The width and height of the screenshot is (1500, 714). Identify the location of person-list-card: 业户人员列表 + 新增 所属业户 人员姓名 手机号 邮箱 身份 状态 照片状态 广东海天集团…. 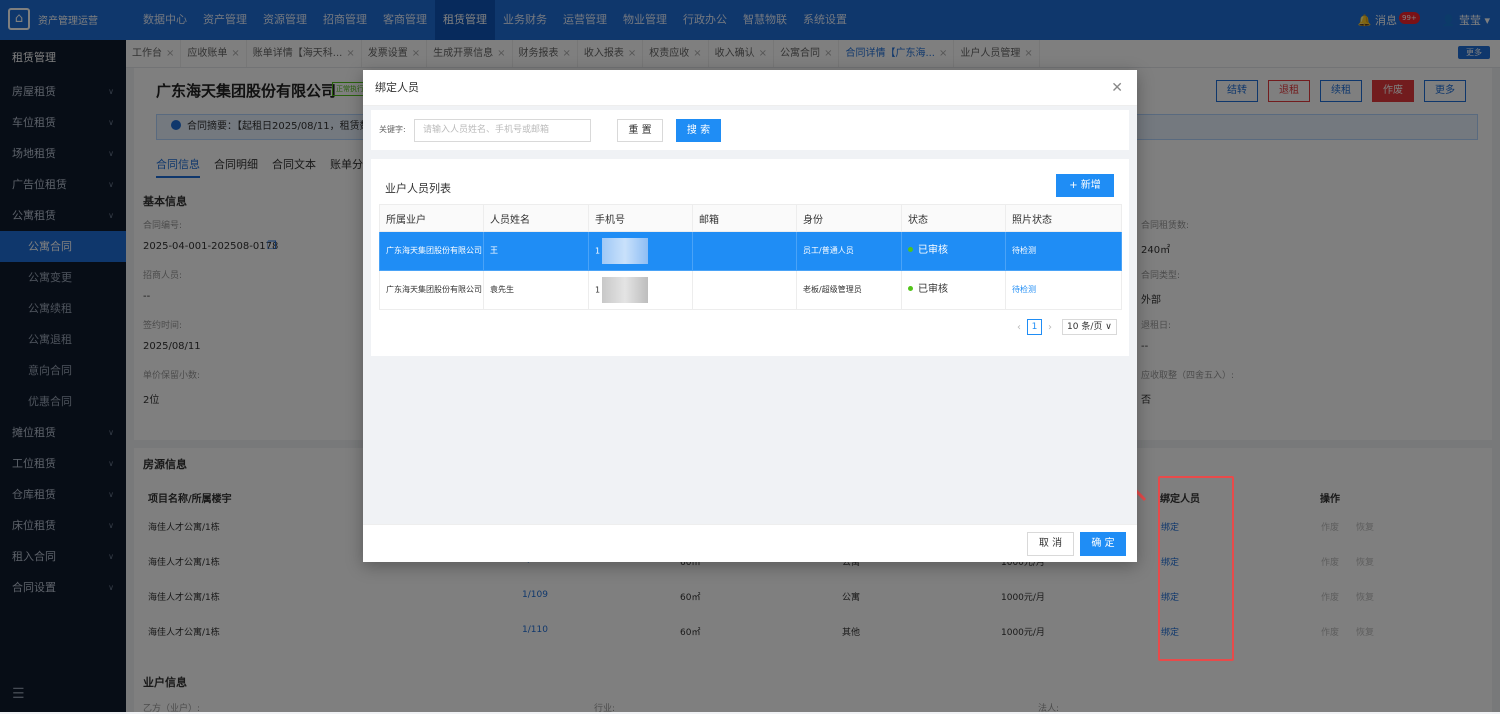
(750, 257).